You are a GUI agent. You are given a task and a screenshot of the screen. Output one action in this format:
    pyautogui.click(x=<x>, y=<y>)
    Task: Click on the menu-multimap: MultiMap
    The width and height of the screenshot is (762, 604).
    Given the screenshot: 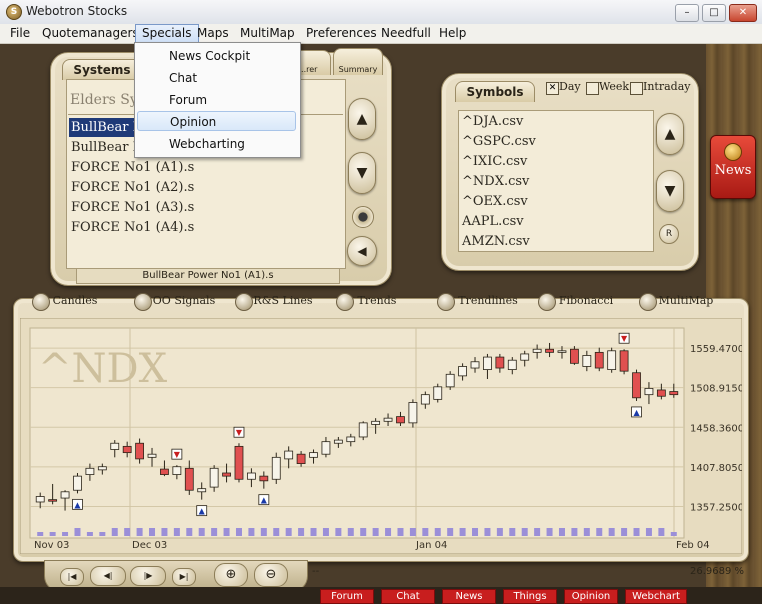 What is the action you would take?
    pyautogui.click(x=267, y=33)
    